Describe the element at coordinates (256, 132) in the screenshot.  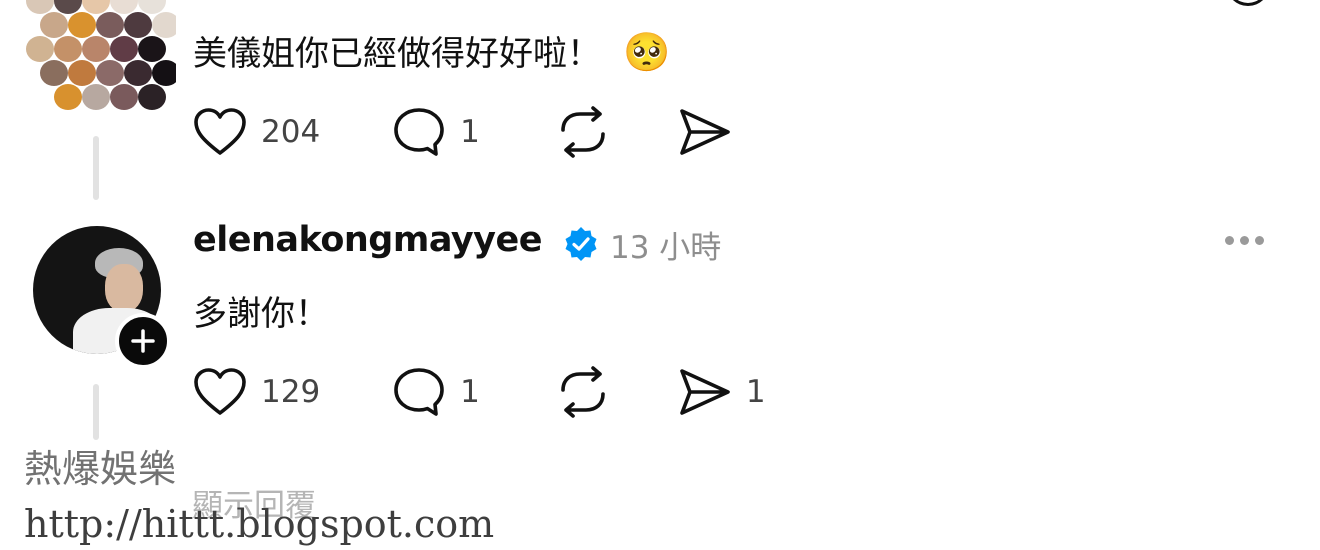
I see `like-button: 204` at that location.